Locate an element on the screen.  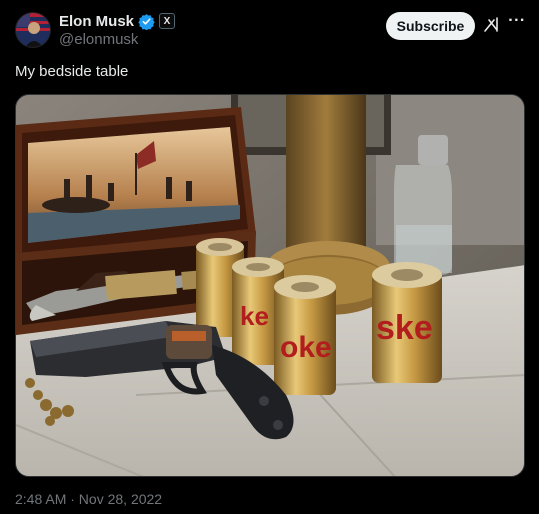
svg-text: ske is located at coordinates (404, 328).